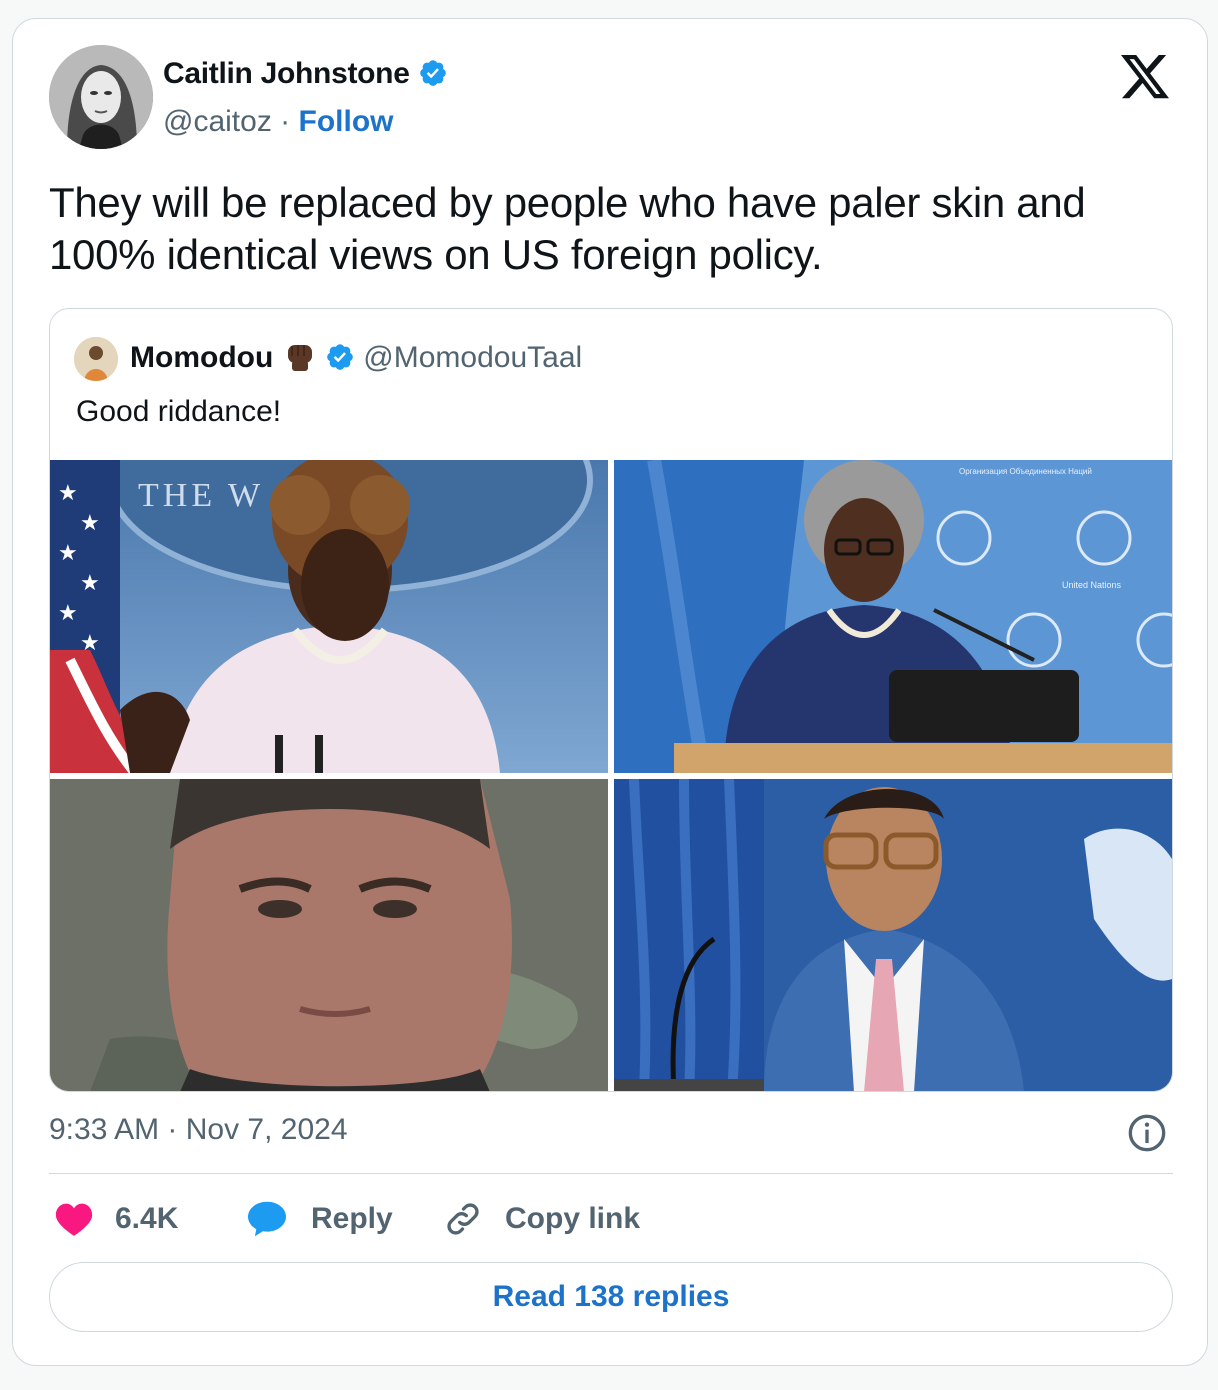  I want to click on author-name: Caitlin Johnstone, so click(305, 76).